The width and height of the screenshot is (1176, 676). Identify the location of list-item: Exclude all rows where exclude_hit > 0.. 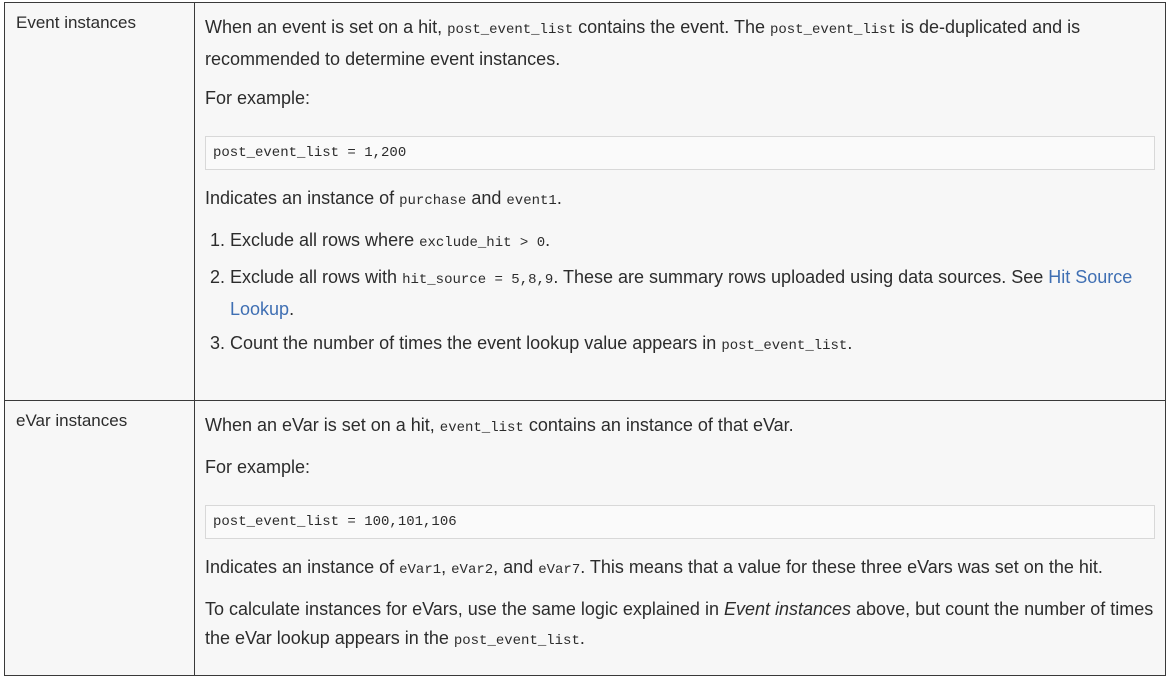
(692, 242).